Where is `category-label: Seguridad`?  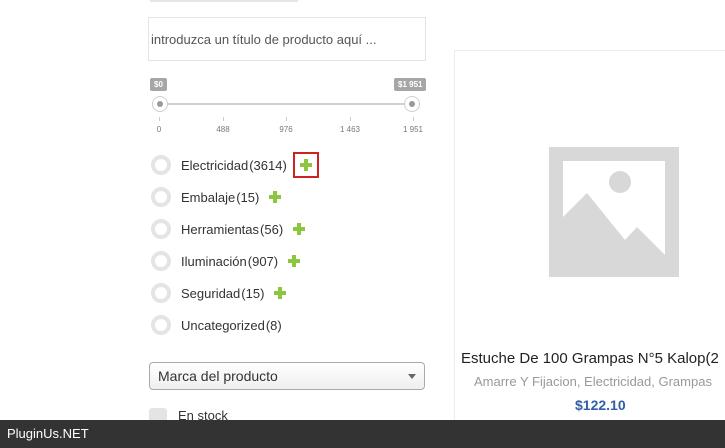
category-label: Seguridad is located at coordinates (211, 293).